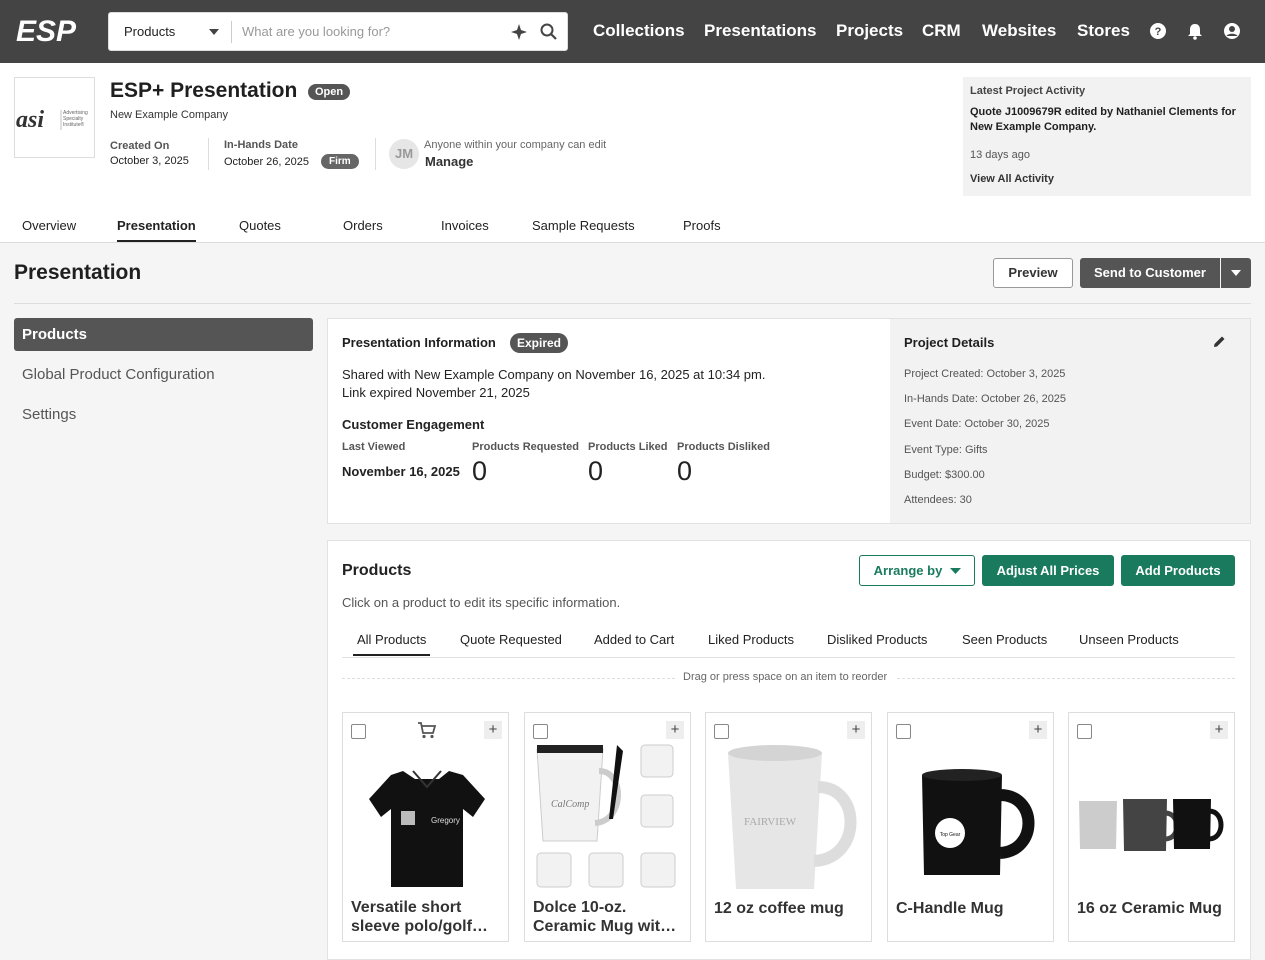  What do you see at coordinates (78, 272) in the screenshot?
I see `section-title: Presentation` at bounding box center [78, 272].